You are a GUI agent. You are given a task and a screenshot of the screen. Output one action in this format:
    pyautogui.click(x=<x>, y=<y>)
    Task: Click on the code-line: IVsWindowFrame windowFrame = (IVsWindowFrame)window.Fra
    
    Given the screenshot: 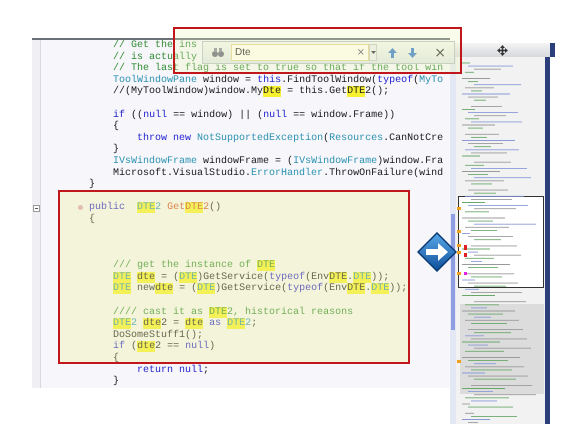 What is the action you would take?
    pyautogui.click(x=278, y=162)
    